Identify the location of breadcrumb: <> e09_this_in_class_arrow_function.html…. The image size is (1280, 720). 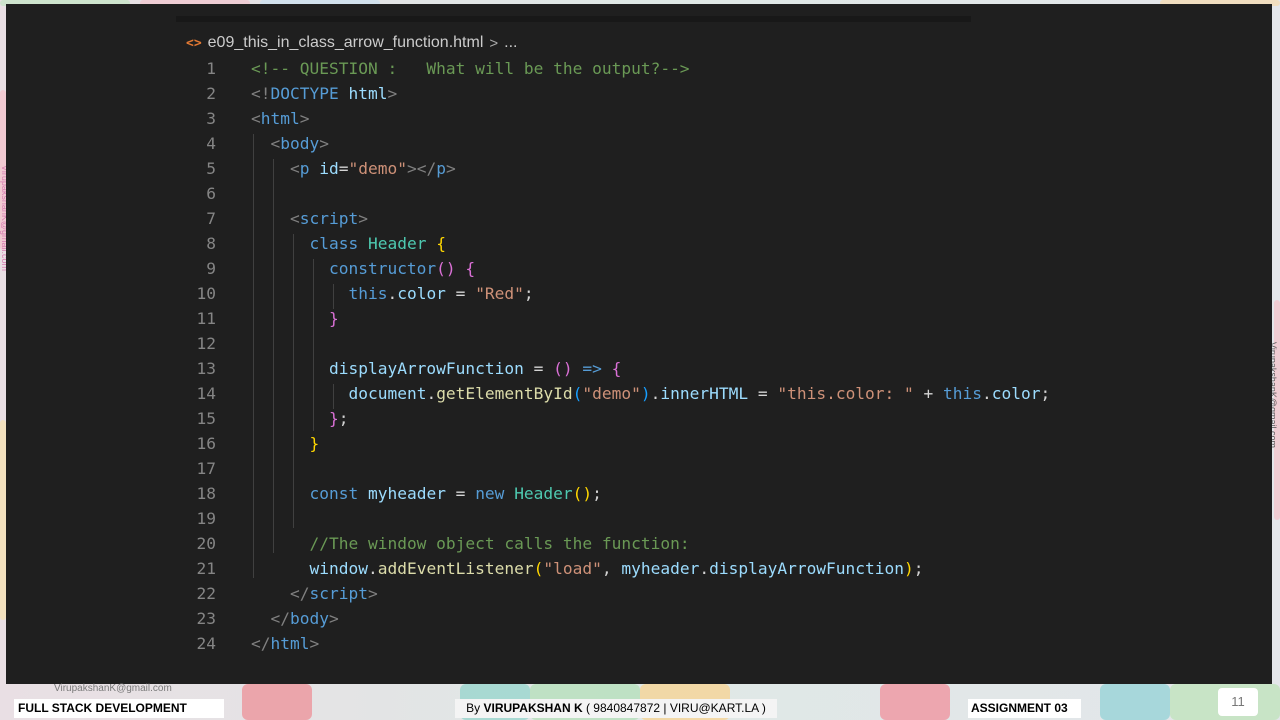
(351, 43).